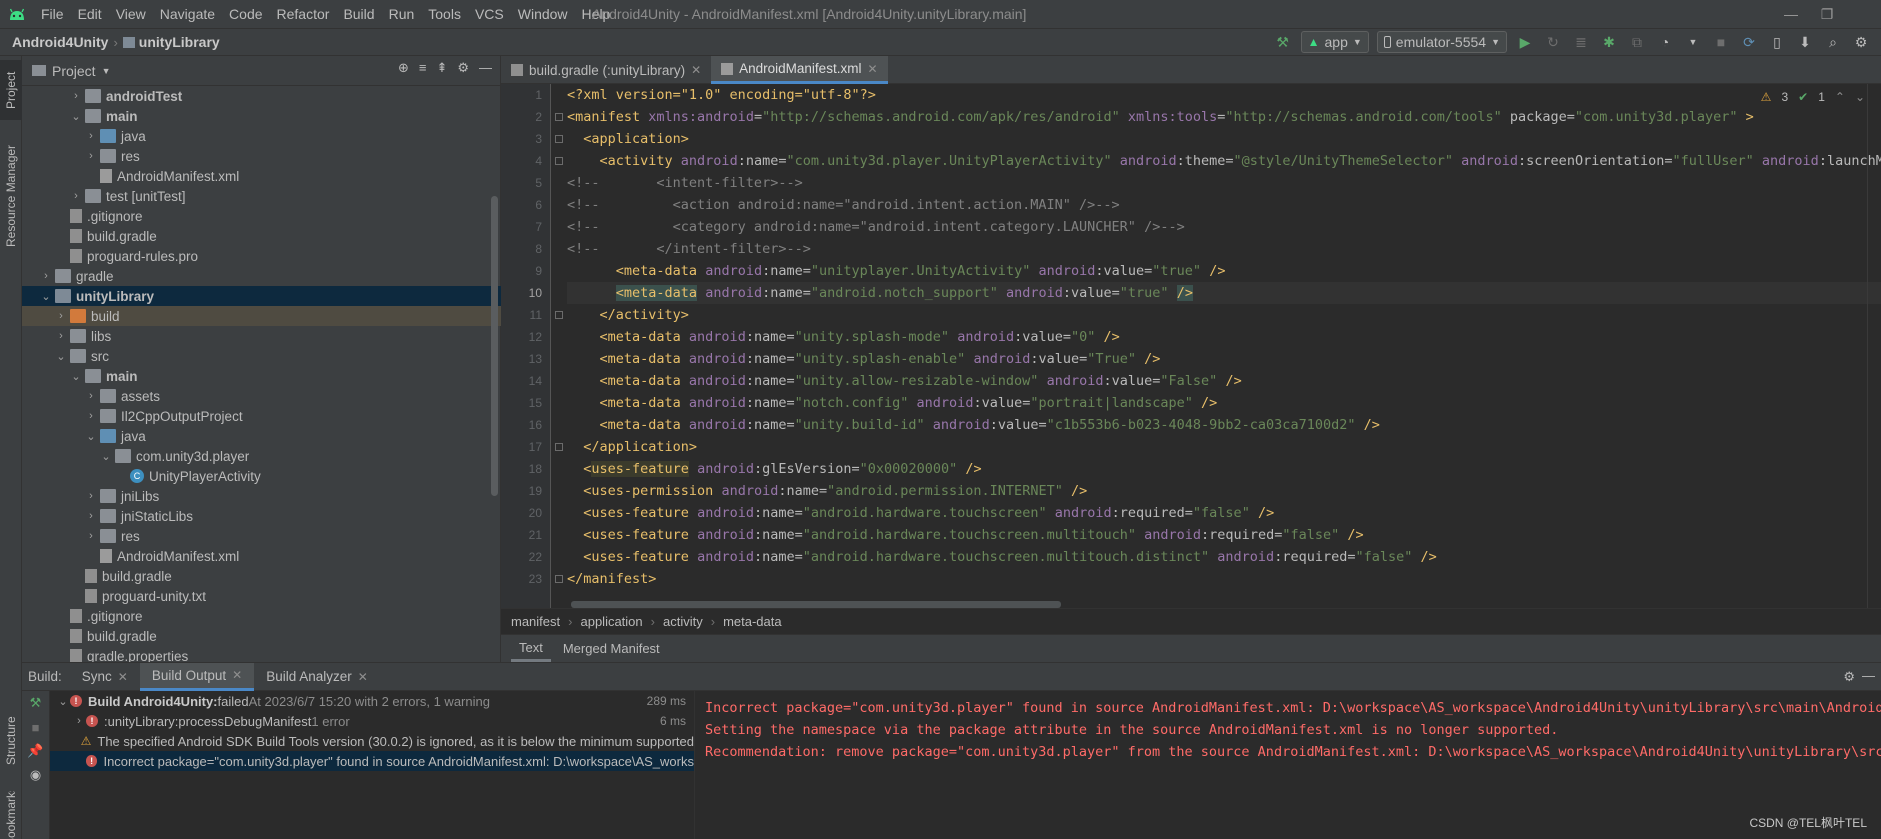  I want to click on minimize-icon: —, so click(1791, 14).